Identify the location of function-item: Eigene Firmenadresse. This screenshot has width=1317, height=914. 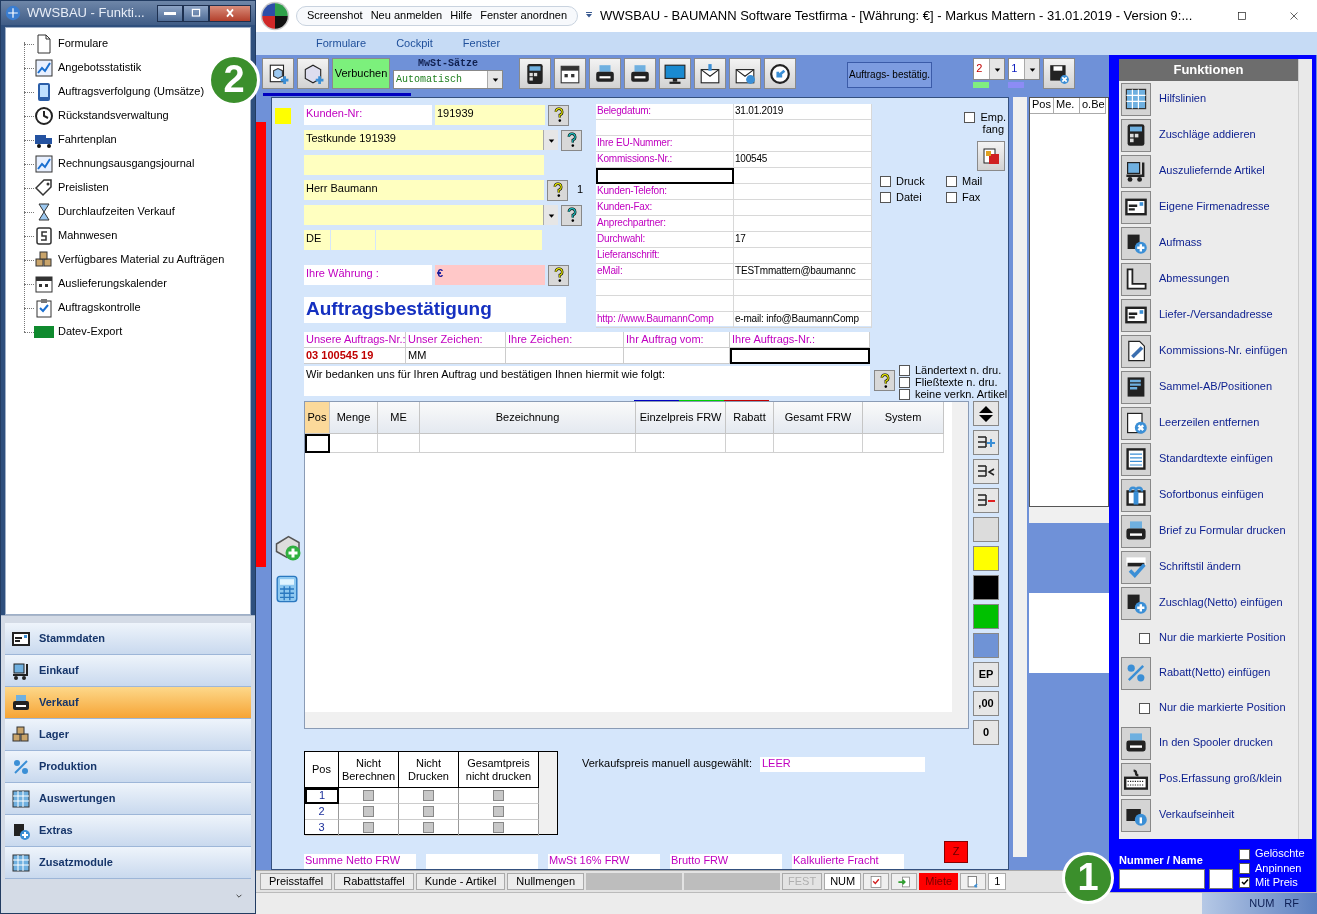
(1208, 207).